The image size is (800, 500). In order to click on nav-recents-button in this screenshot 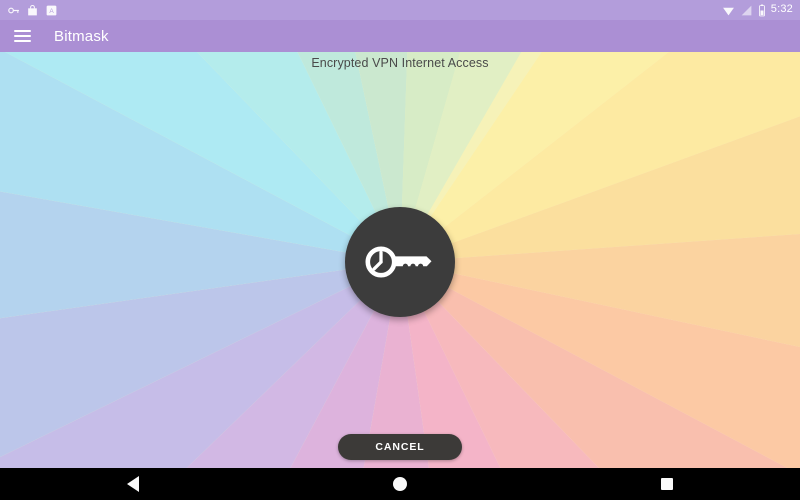, I will do `click(667, 484)`.